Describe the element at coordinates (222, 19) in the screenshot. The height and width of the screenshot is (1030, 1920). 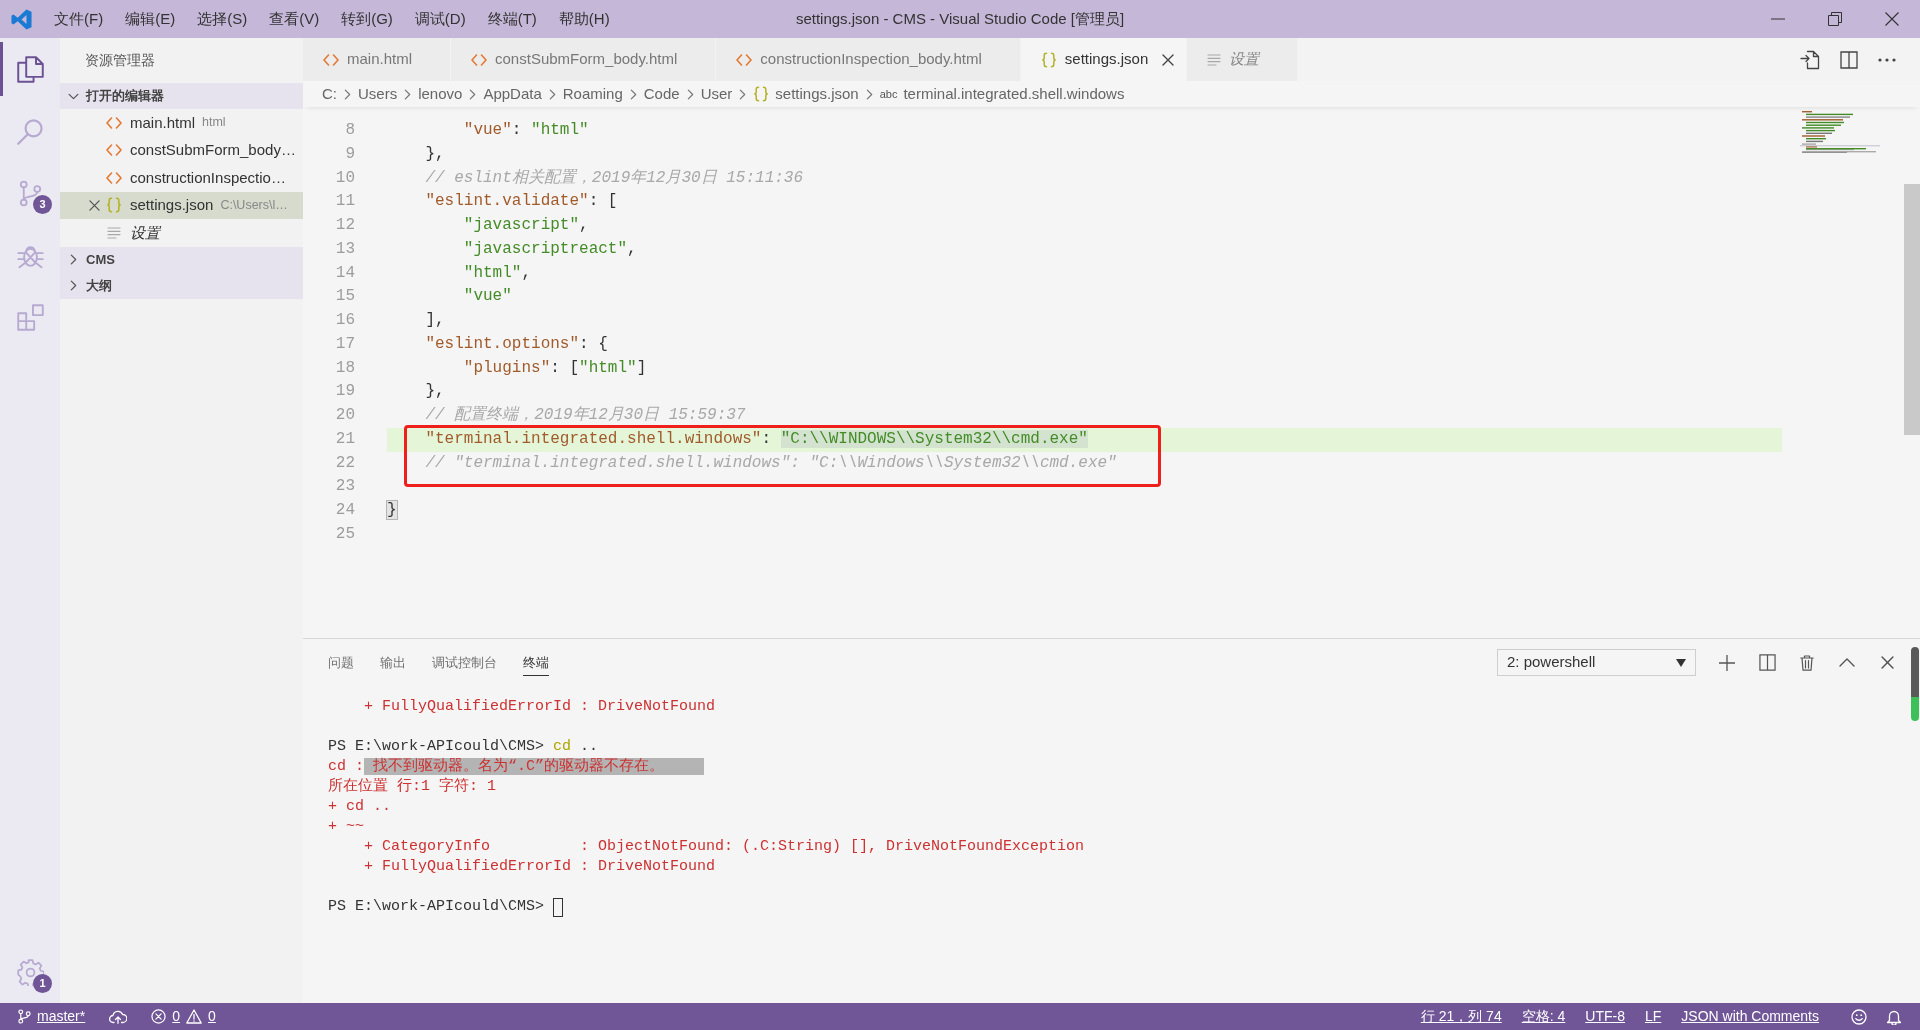
I see `menu-item: 选择(S)` at that location.